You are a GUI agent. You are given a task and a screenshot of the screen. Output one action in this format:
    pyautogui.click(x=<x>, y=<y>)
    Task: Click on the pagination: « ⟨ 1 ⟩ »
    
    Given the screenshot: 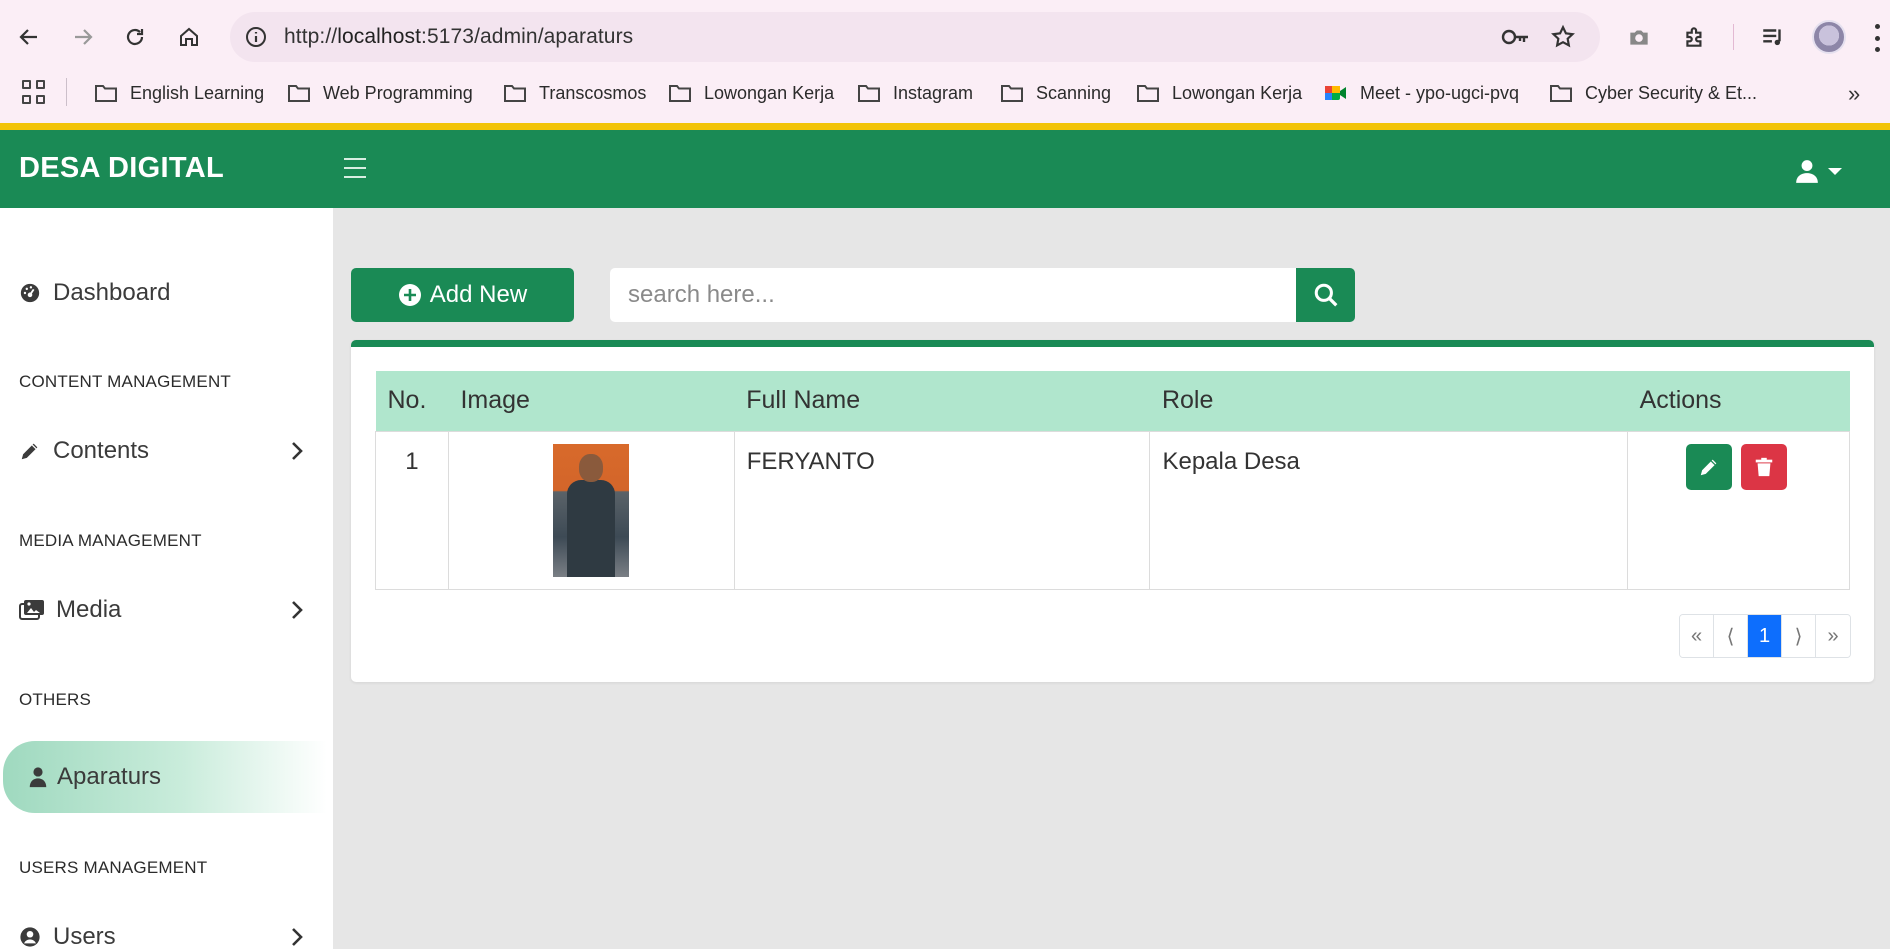 What is the action you would take?
    pyautogui.click(x=1765, y=636)
    